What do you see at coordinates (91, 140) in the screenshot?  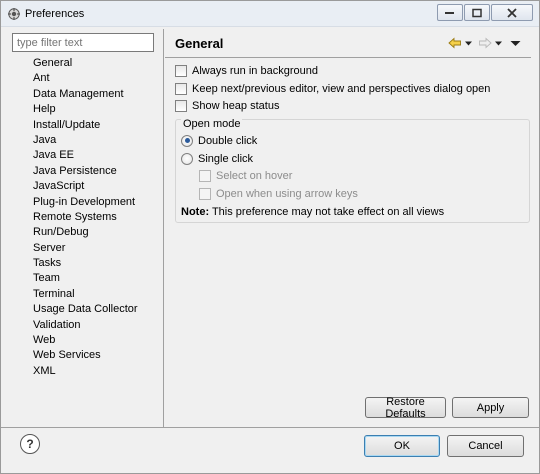 I see `tree-item-java: Java` at bounding box center [91, 140].